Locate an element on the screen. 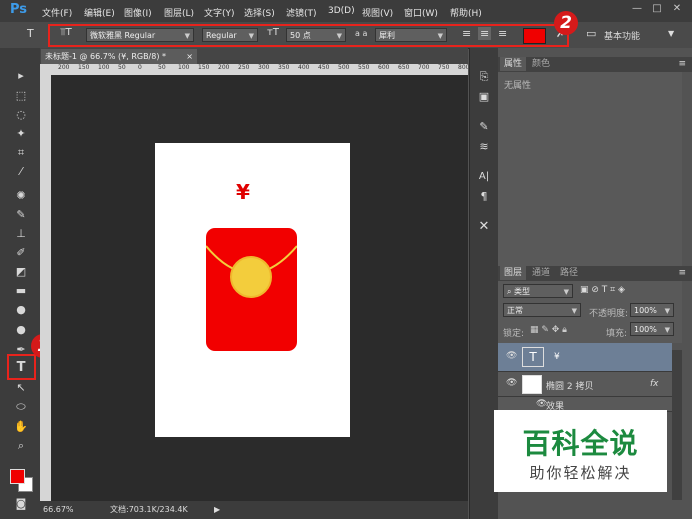  tools-panel-icon: ✕ is located at coordinates (484, 227).